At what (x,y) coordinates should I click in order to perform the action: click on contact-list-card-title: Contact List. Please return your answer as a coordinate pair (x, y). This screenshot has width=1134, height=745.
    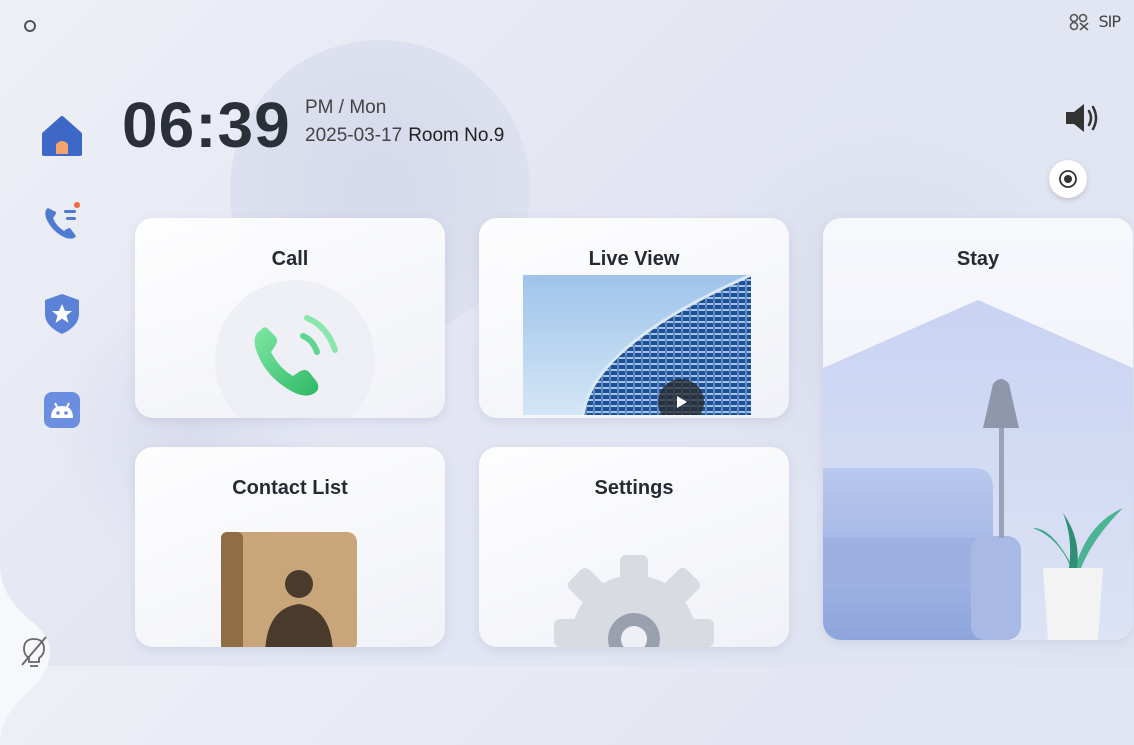
    Looking at the image, I should click on (290, 488).